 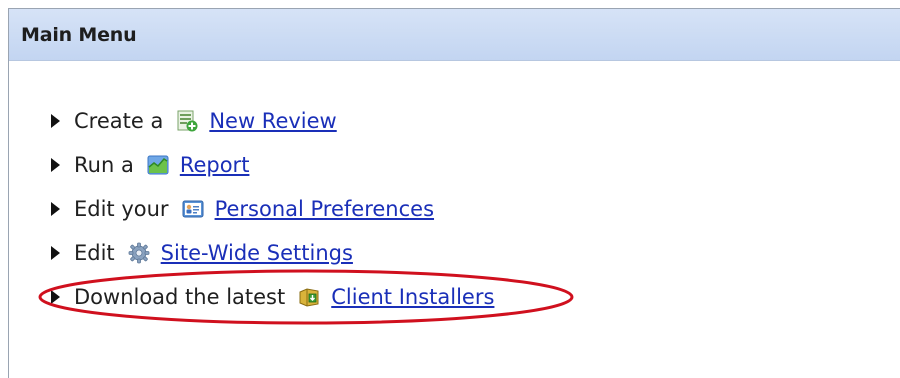 I want to click on personal-card-icon, so click(x=193, y=209).